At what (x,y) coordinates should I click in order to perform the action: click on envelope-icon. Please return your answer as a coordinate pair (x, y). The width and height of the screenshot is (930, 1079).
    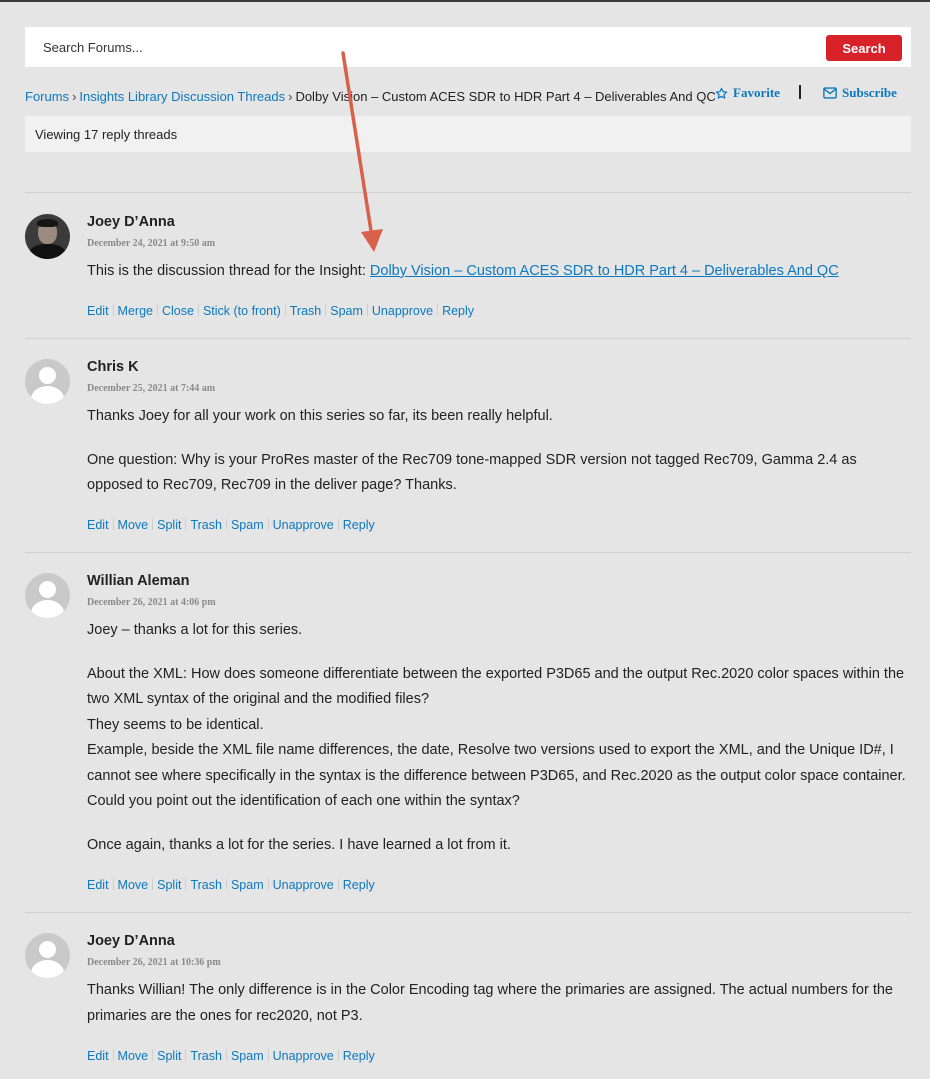
    Looking at the image, I should click on (830, 93).